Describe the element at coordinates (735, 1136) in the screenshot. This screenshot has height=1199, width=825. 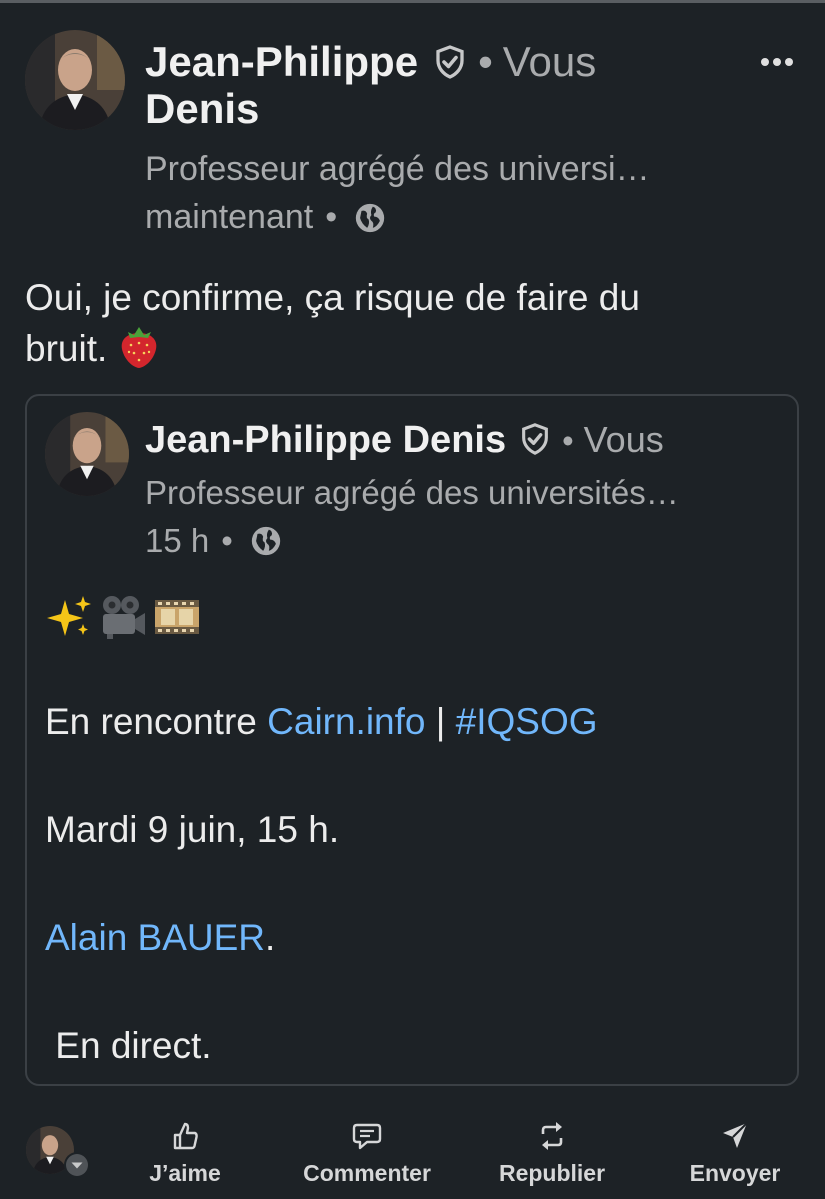
I see `send-icon` at that location.